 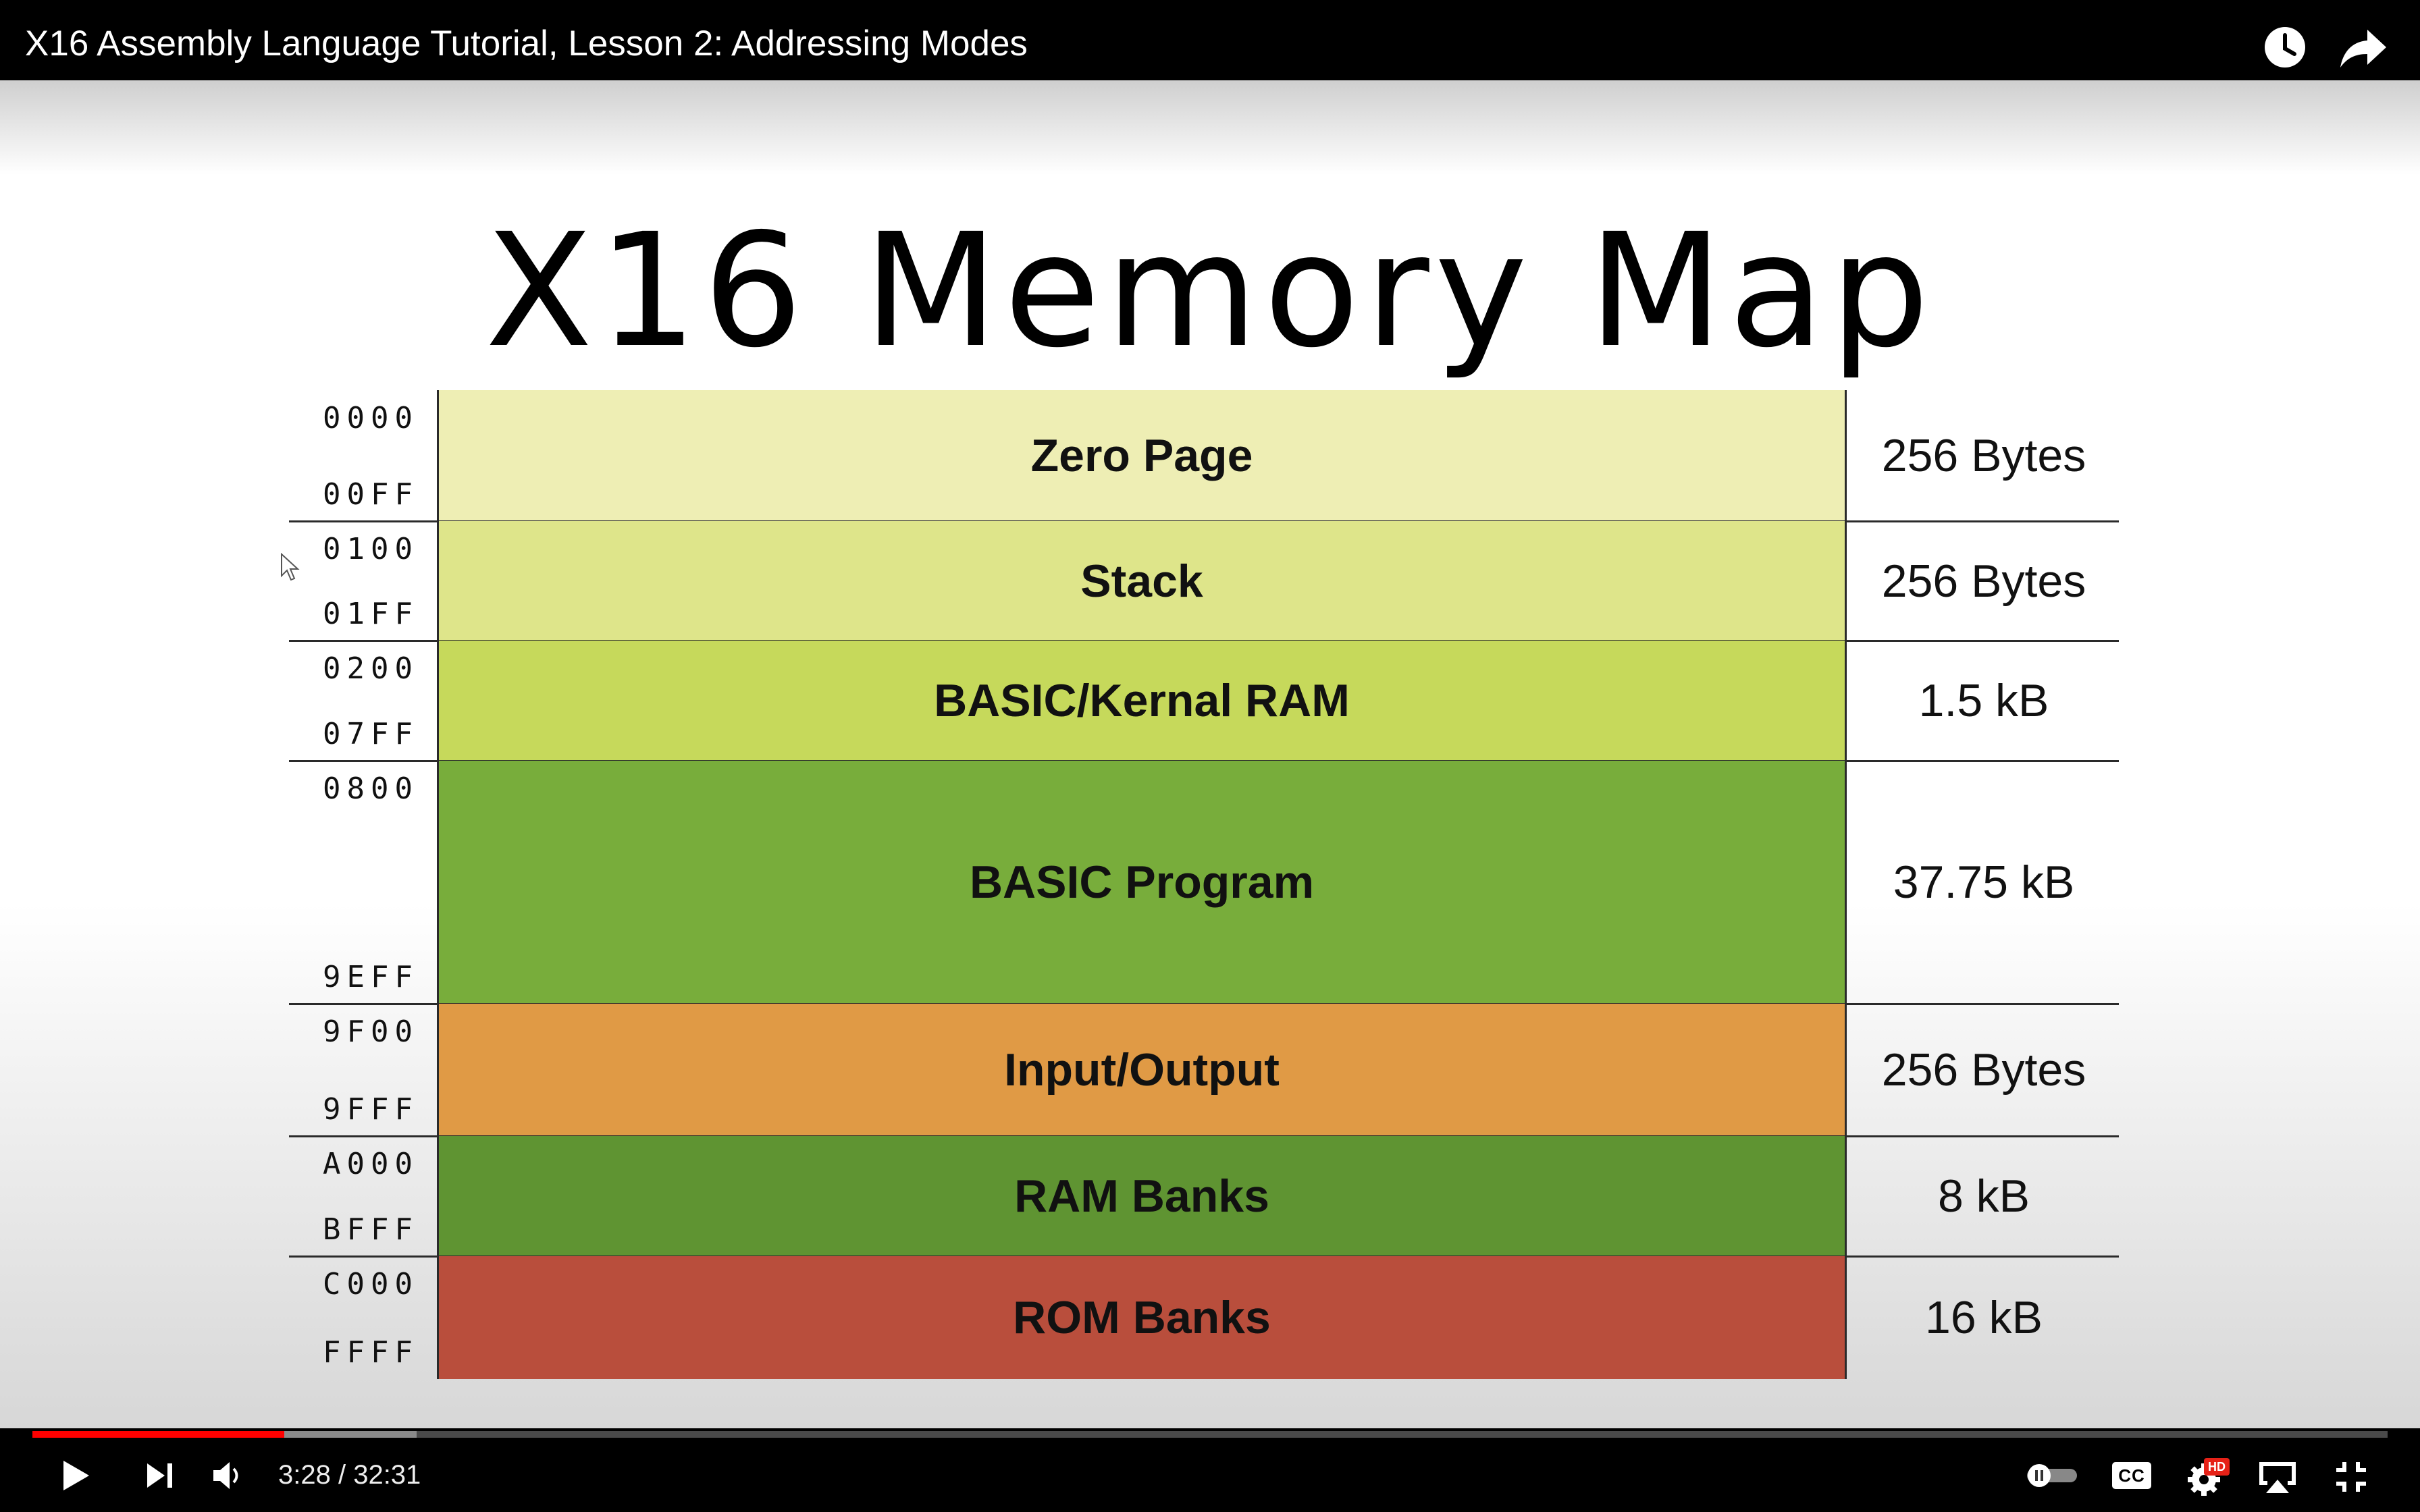 I want to click on memory-region-size: 16 kB, so click(x=1984, y=1317).